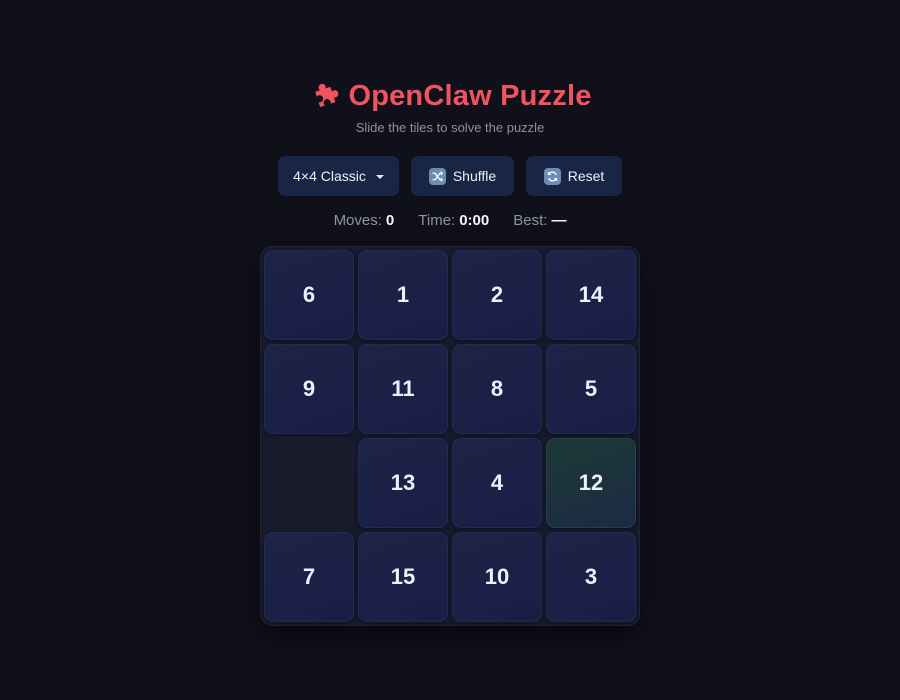 The width and height of the screenshot is (900, 700). Describe the element at coordinates (309, 577) in the screenshot. I see `puzzle-tile: 7` at that location.